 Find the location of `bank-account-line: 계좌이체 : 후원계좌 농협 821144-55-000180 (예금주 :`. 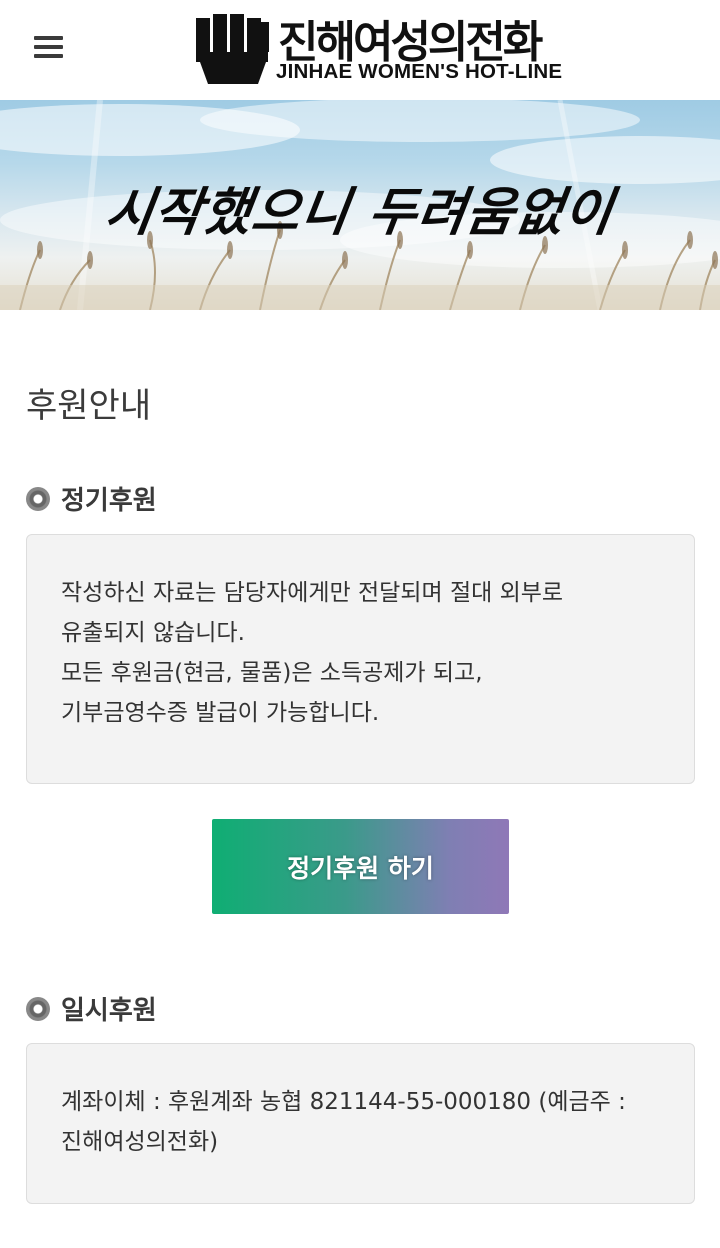

bank-account-line: 계좌이체 : 후원계좌 농협 821144-55-000180 (예금주 : is located at coordinates (343, 1102).